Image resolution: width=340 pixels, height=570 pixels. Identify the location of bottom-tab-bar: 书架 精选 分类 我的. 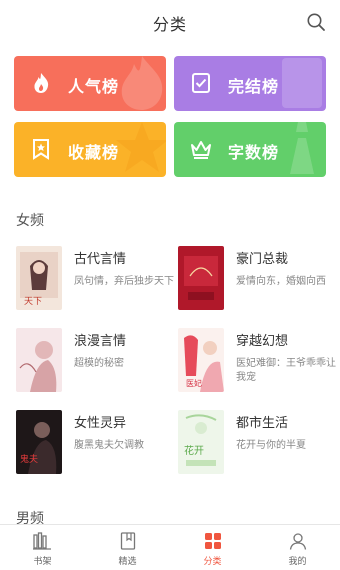
(170, 547).